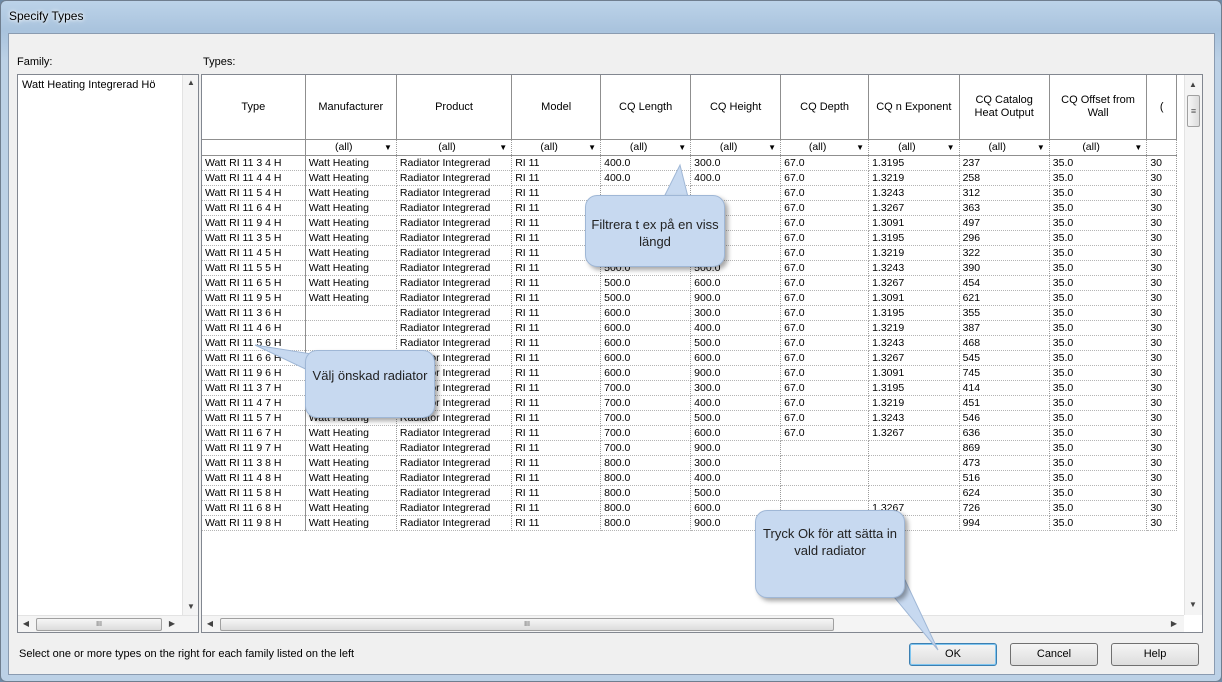 This screenshot has width=1222, height=682. Describe the element at coordinates (611, 16) in the screenshot. I see `title-bar: Specify Types` at that location.